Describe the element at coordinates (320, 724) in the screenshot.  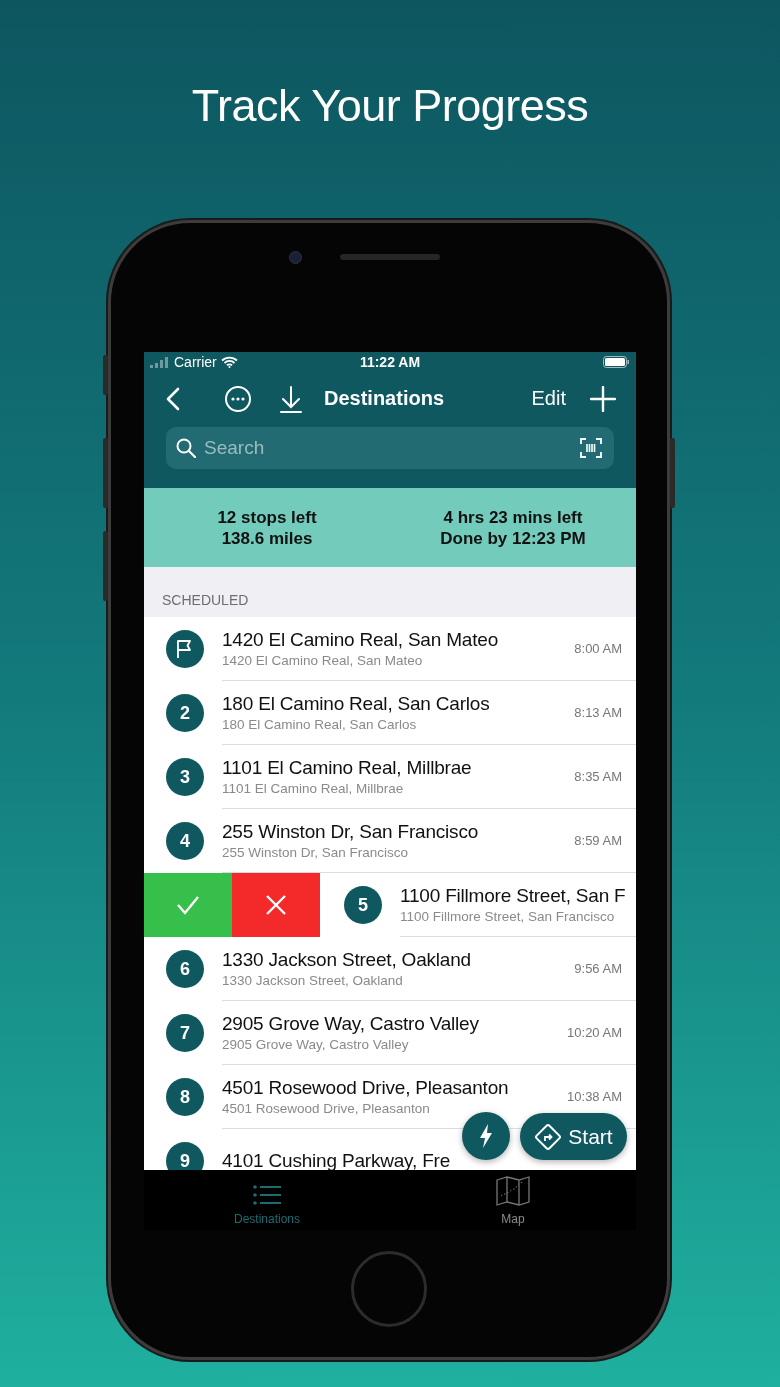
I see `address-subtitle: 180 El Camino Real, San Carlos` at that location.